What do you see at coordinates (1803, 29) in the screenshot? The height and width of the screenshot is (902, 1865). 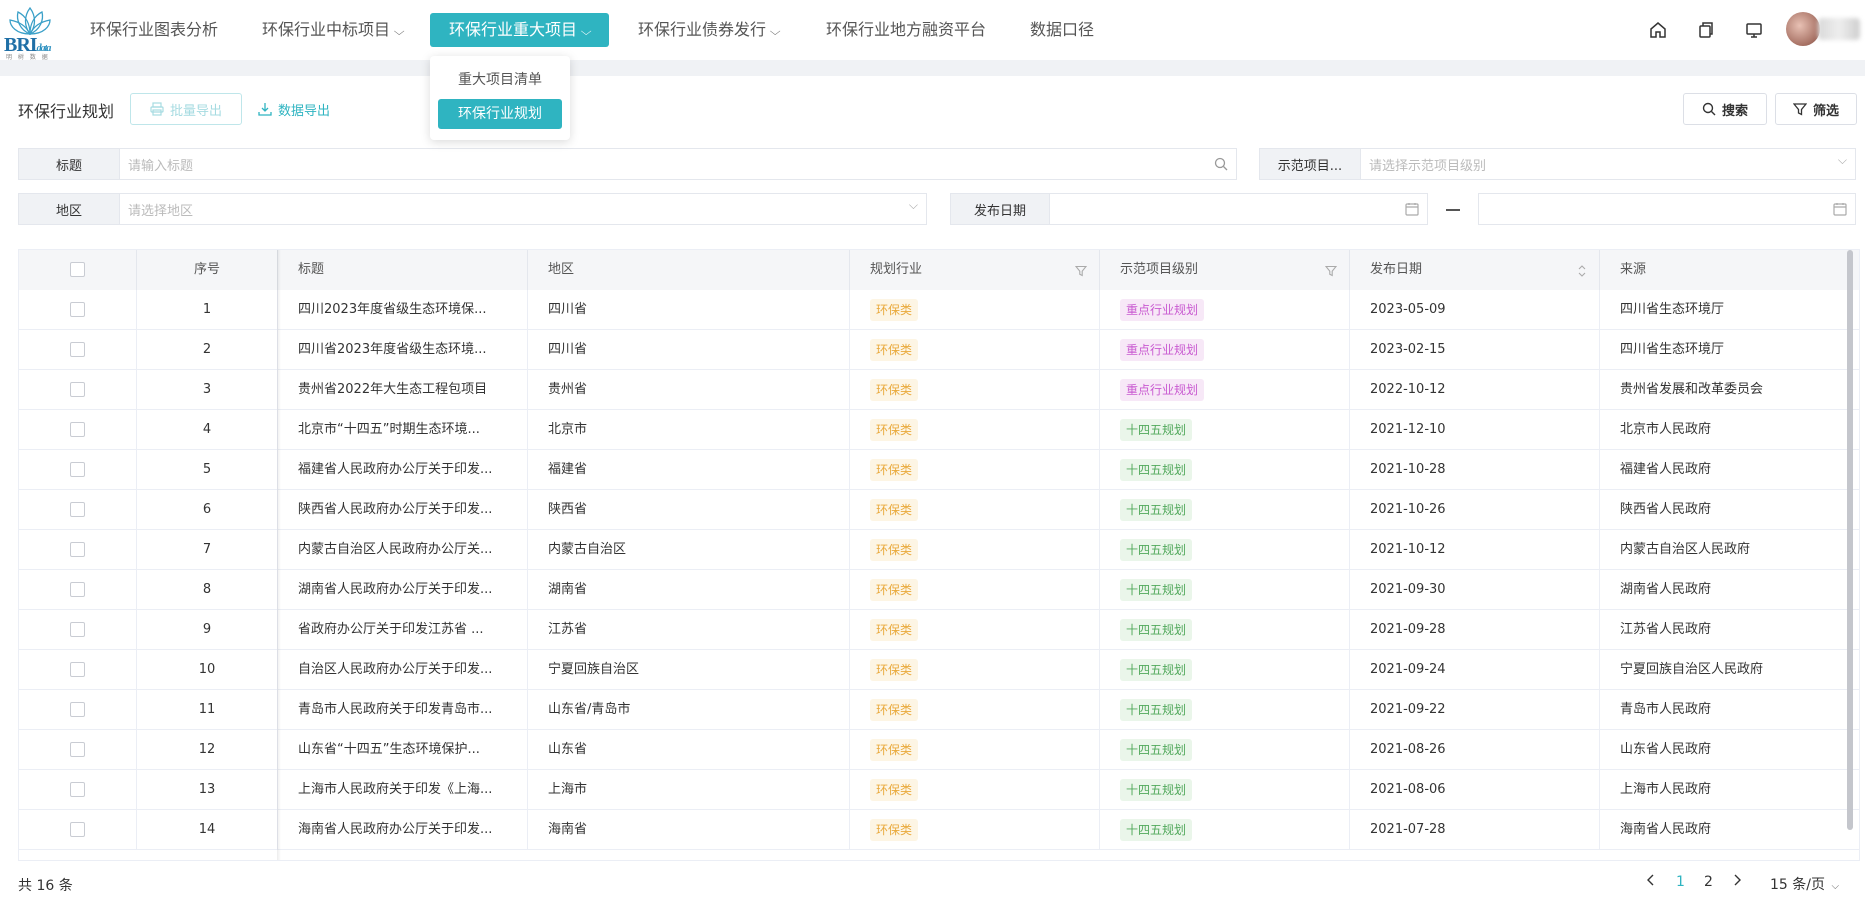 I see `avatar` at bounding box center [1803, 29].